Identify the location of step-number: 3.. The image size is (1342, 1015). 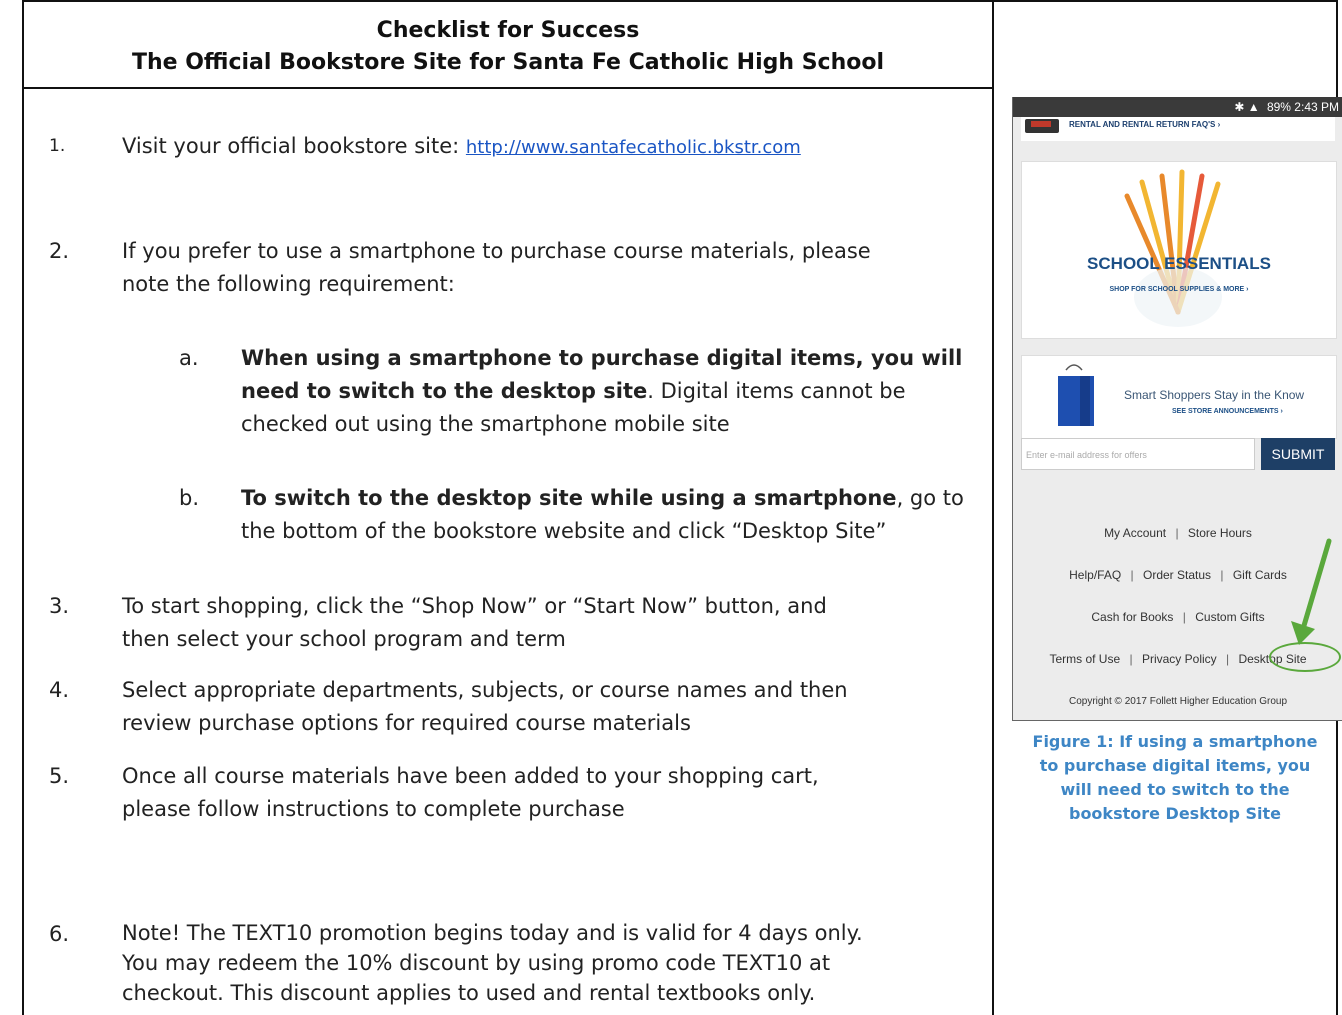
(59, 606).